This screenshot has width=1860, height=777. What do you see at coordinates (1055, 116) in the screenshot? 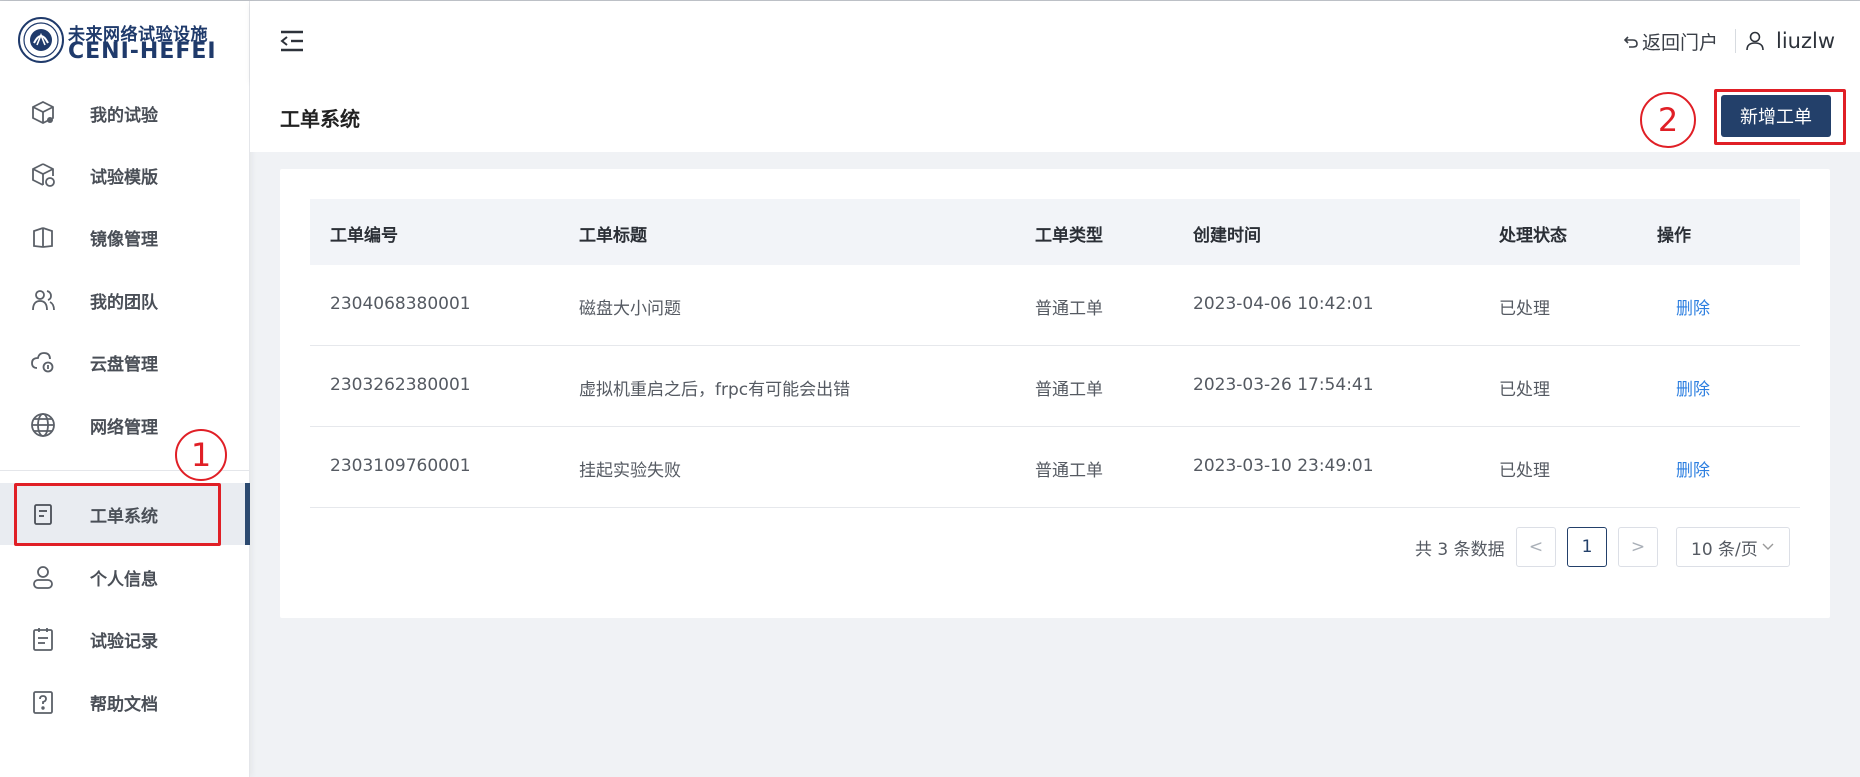
I see `page-header: 工单系统 新增工单` at bounding box center [1055, 116].